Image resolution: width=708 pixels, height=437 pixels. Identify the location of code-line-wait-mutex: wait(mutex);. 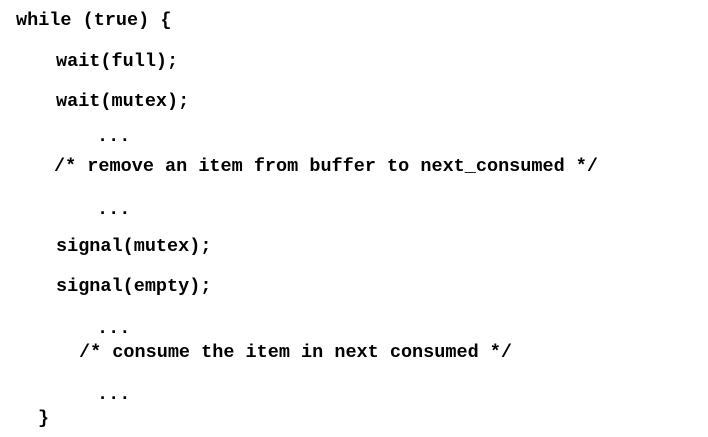
(123, 101).